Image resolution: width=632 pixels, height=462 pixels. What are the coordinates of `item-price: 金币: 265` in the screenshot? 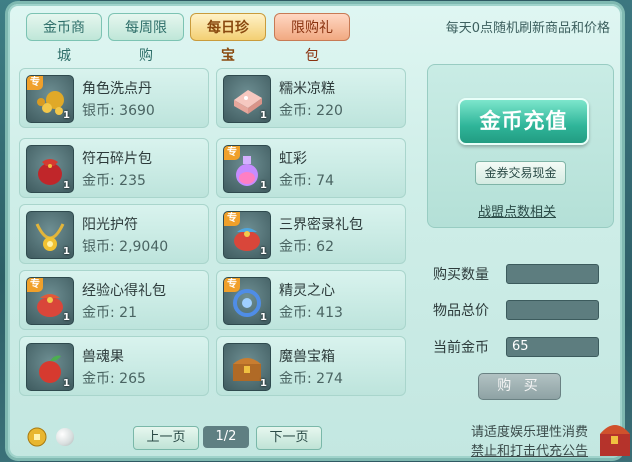 It's located at (114, 379).